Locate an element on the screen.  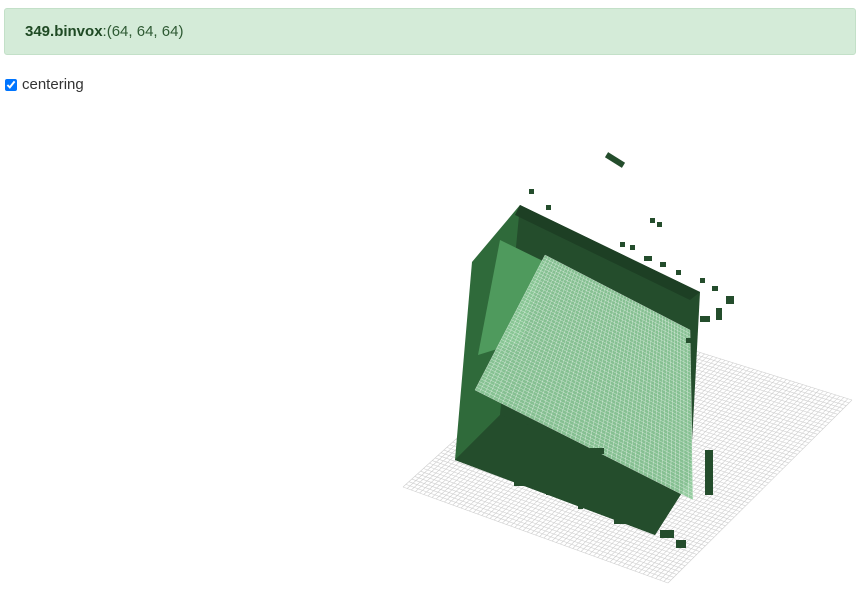
controls: centering is located at coordinates (44, 84).